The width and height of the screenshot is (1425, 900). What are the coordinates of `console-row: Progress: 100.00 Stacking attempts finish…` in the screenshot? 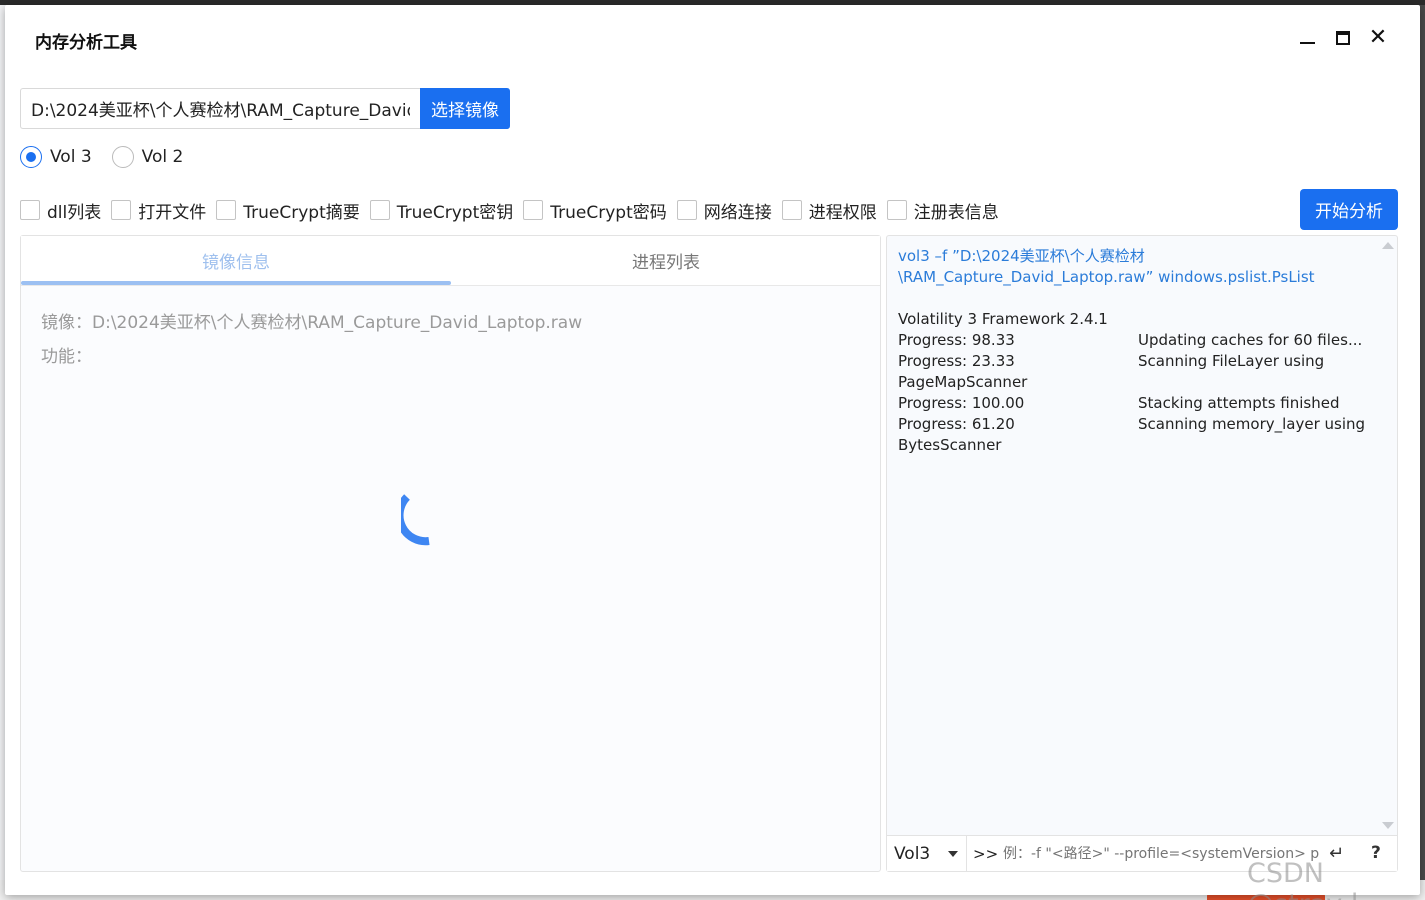 It's located at (1119, 403).